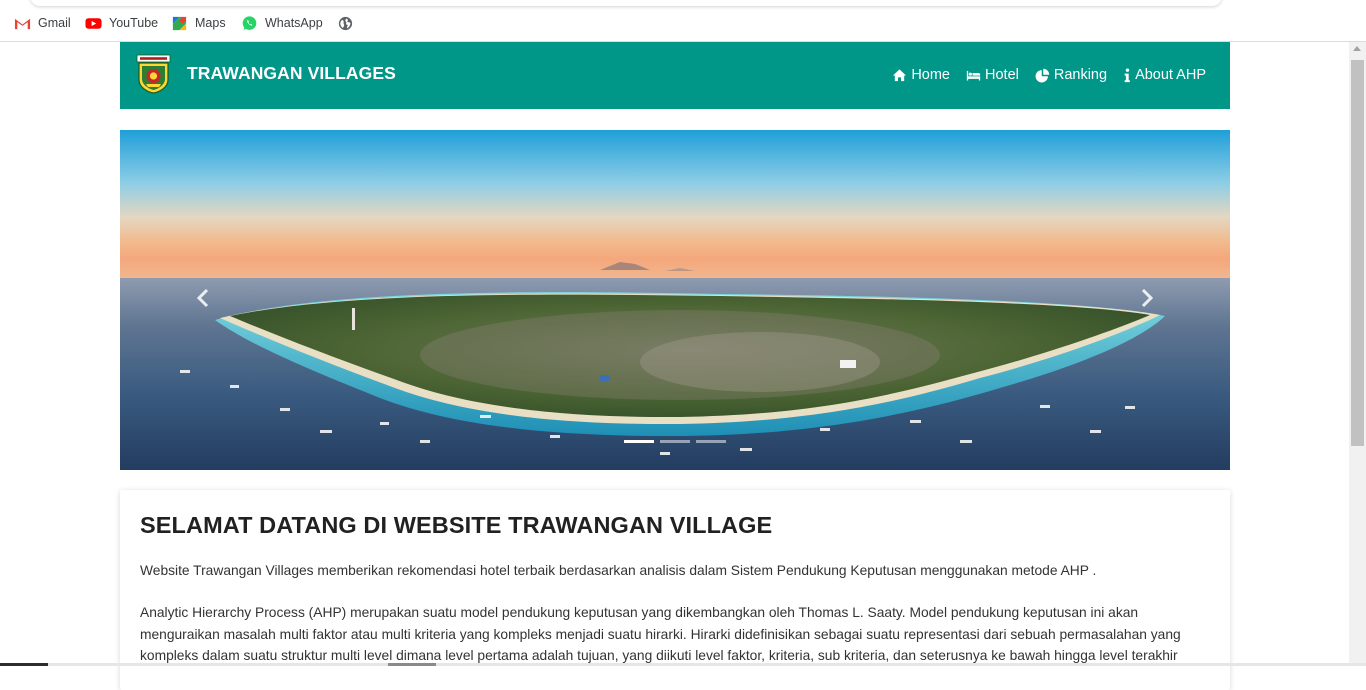  I want to click on bookmark-label: YouTube, so click(134, 23).